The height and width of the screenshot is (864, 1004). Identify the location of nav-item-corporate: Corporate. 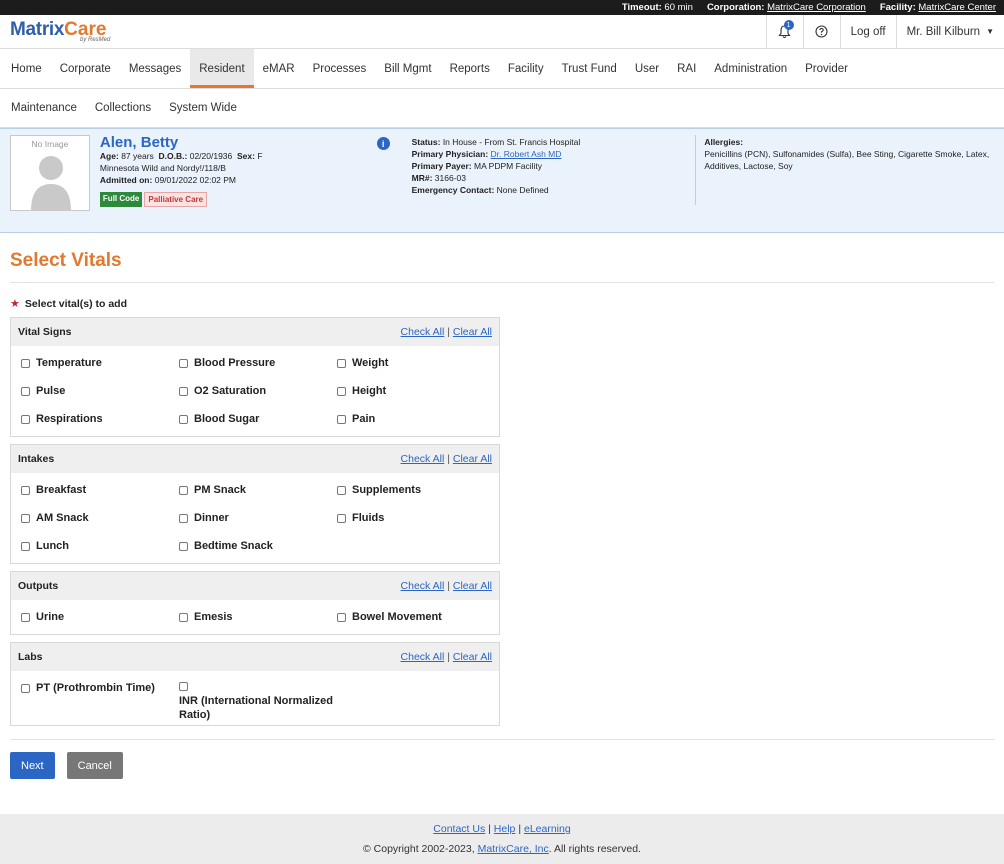
(85, 68).